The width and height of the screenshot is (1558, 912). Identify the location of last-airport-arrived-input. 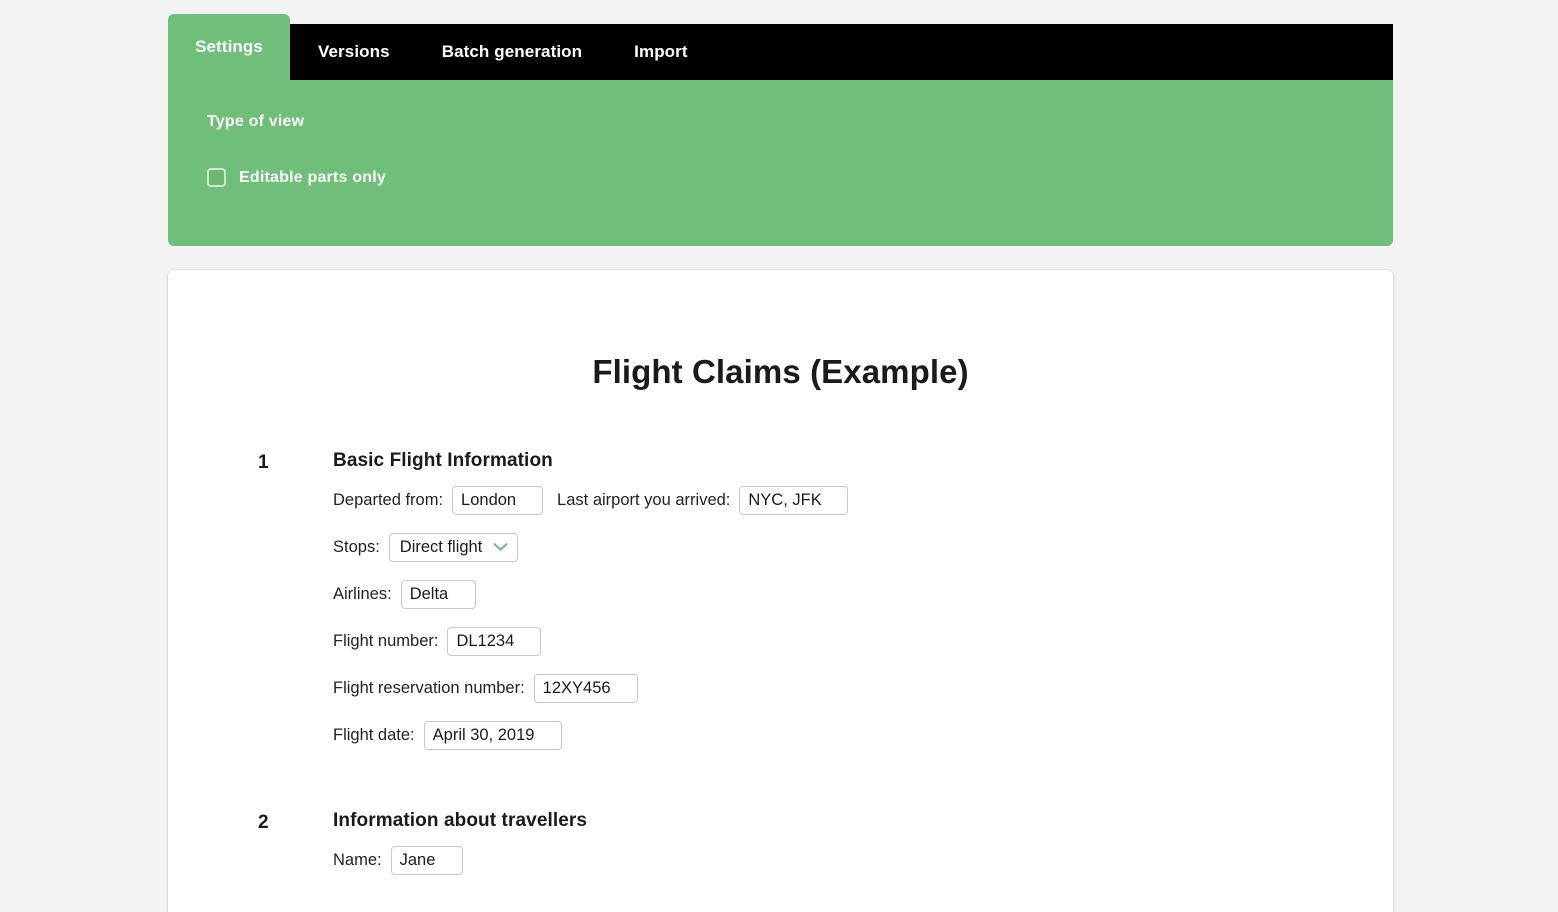
(794, 500).